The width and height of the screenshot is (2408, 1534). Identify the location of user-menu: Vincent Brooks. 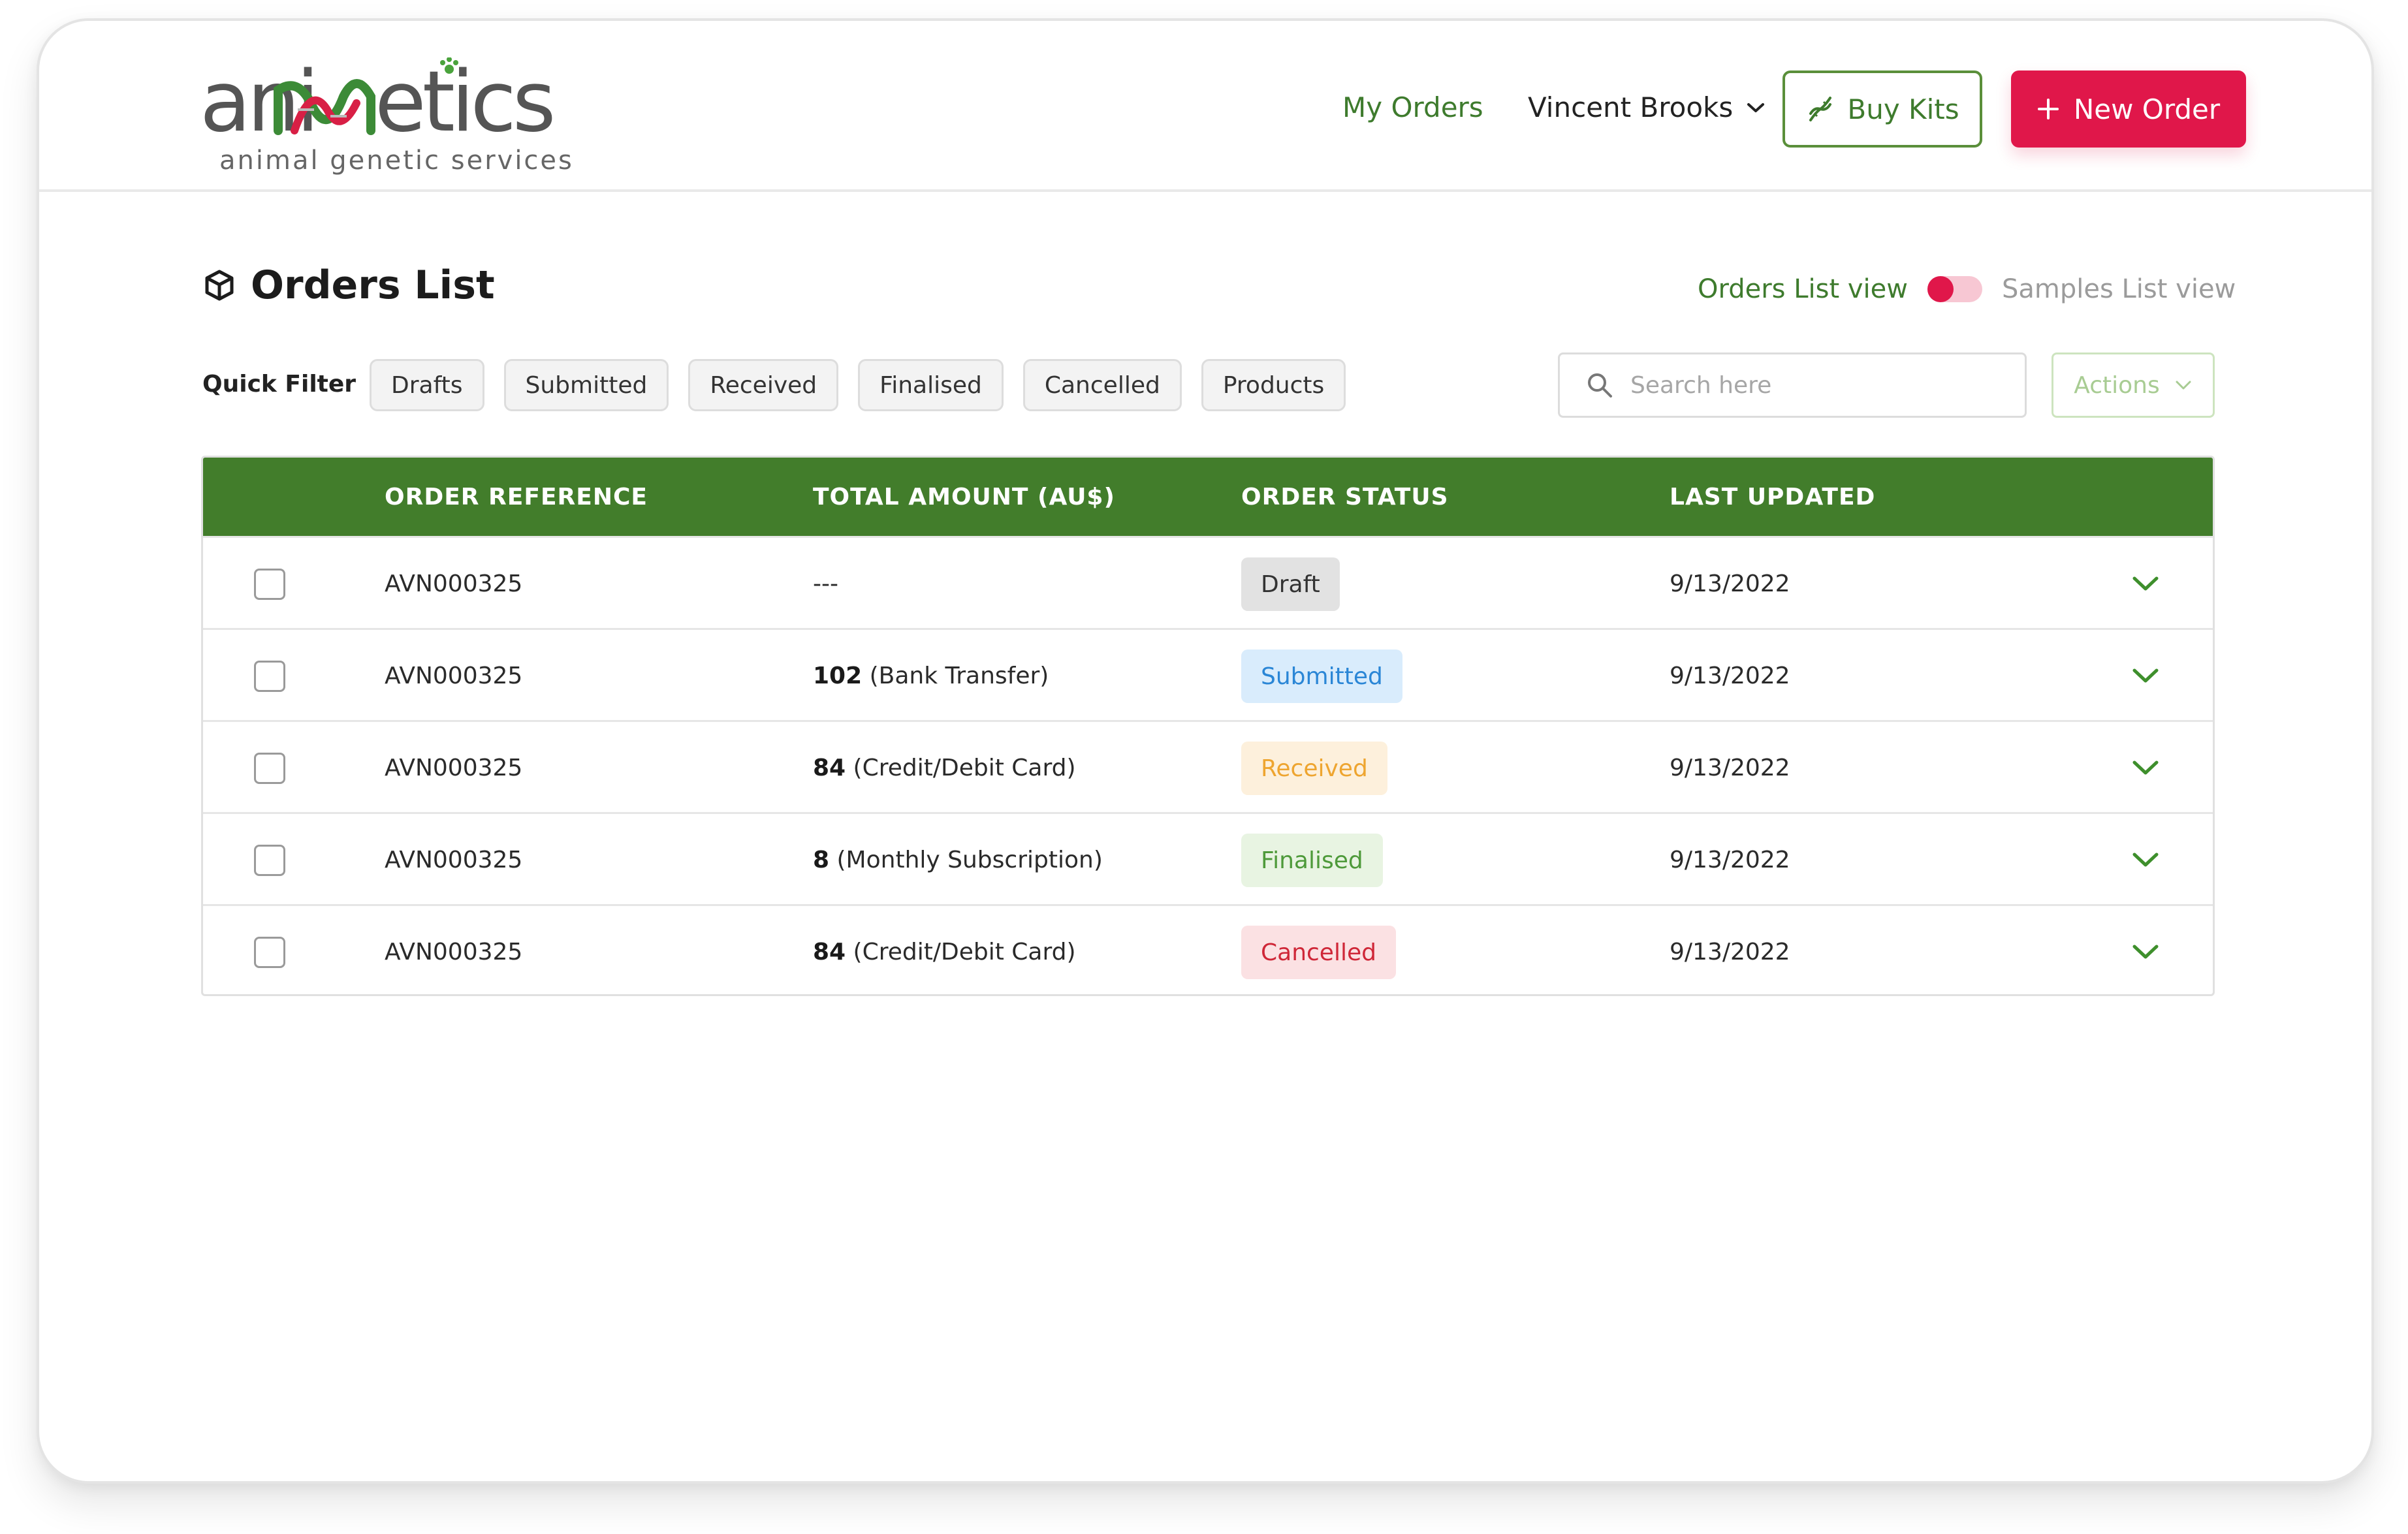
(1647, 107).